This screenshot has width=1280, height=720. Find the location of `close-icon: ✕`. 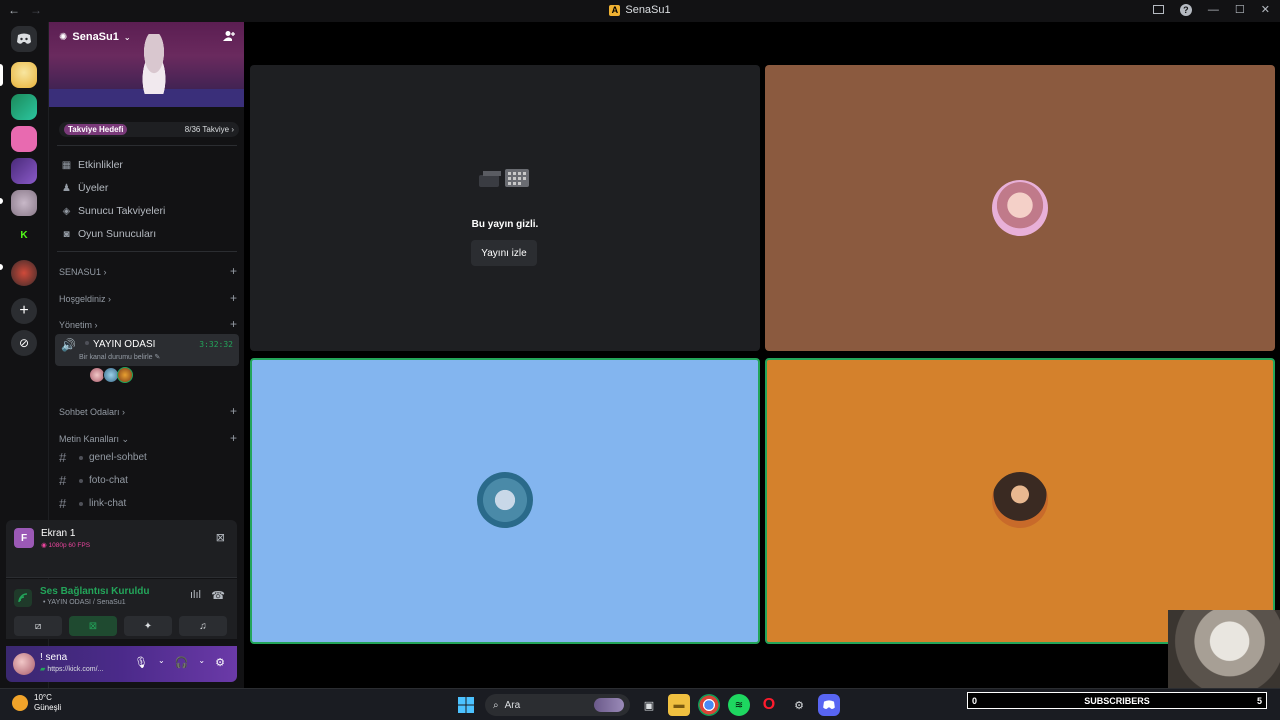

close-icon: ✕ is located at coordinates (1265, 9).